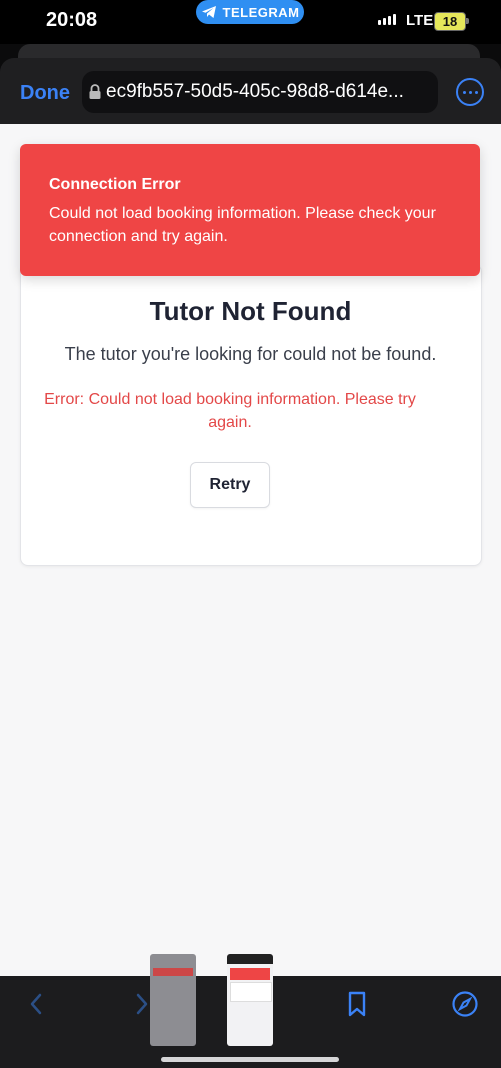 This screenshot has height=1068, width=501. Describe the element at coordinates (261, 12) in the screenshot. I see `telegram-pill-label: TELEGRAM` at that location.